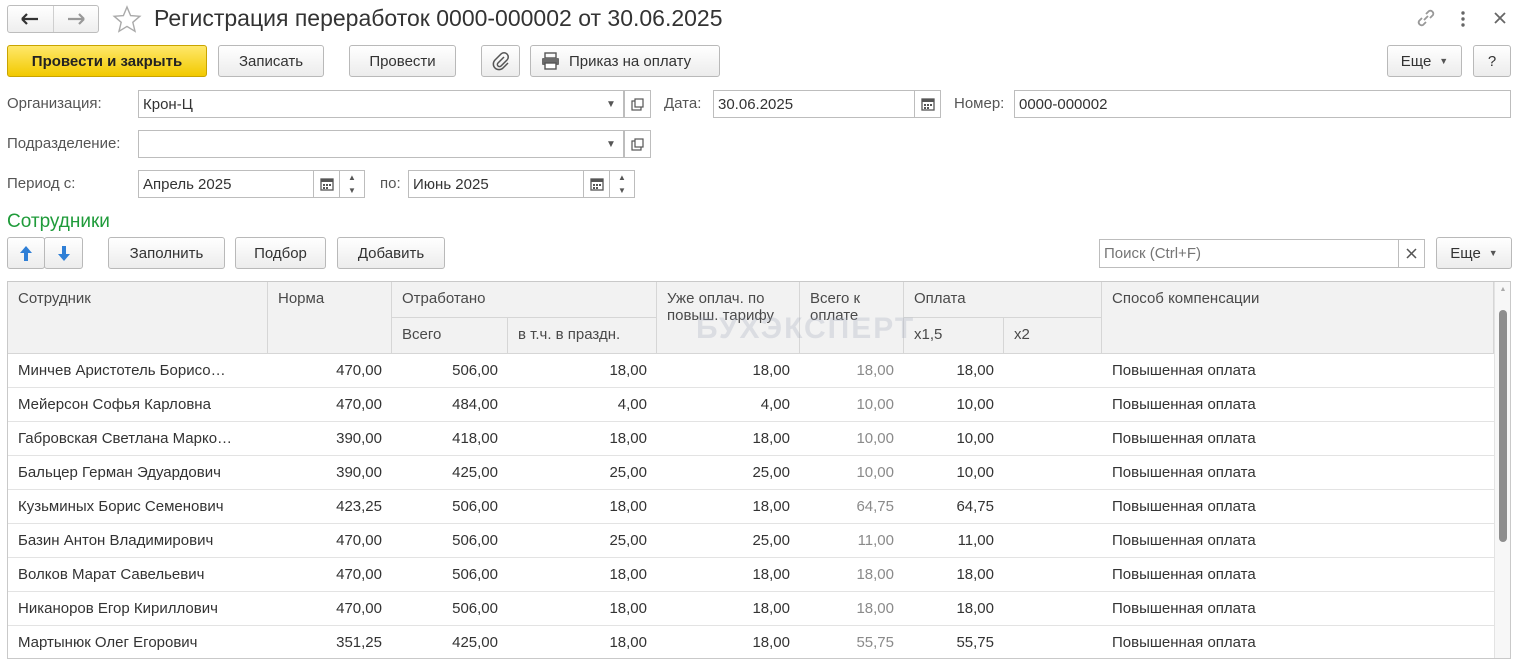 The width and height of the screenshot is (1517, 659). What do you see at coordinates (108, 642) in the screenshot?
I see `cell-employee: Мартынюк Олег Егорович` at bounding box center [108, 642].